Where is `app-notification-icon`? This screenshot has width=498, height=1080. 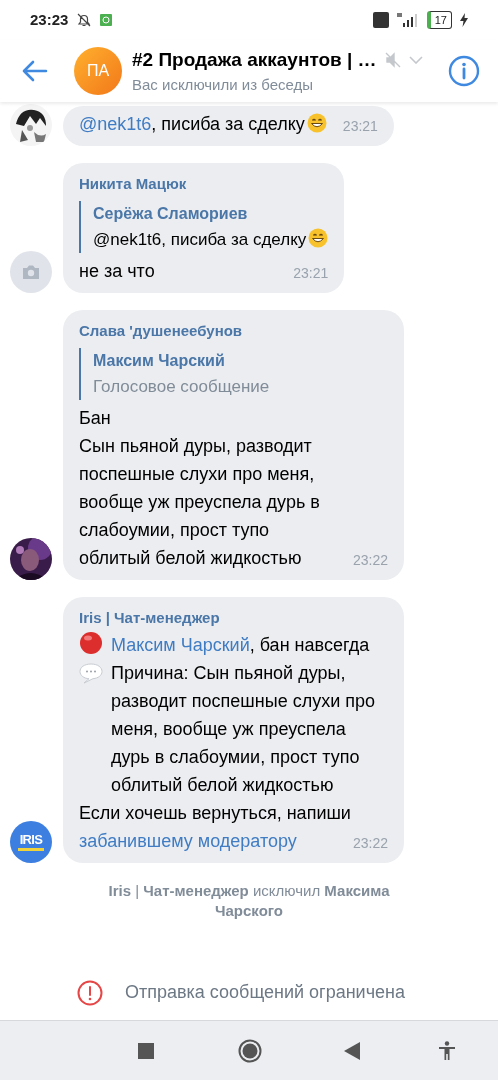
app-notification-icon is located at coordinates (106, 20).